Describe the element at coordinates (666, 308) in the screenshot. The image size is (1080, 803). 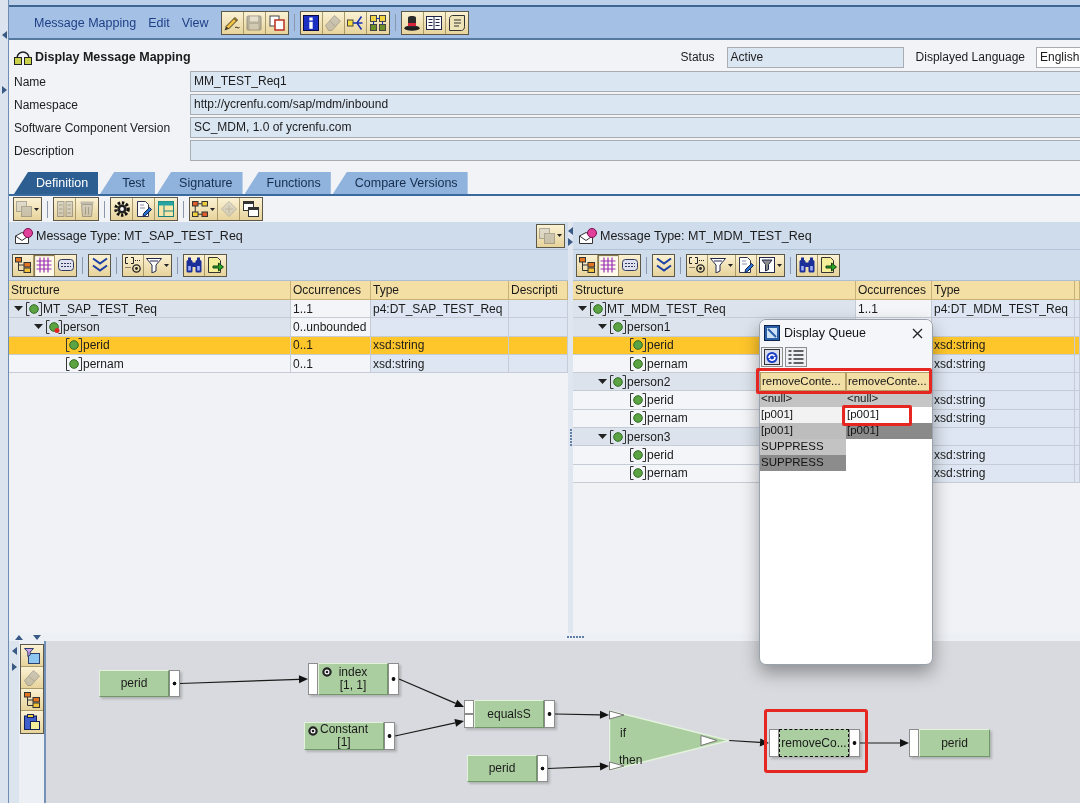
I see `node-name: MT_MDM_TEST_Req` at that location.